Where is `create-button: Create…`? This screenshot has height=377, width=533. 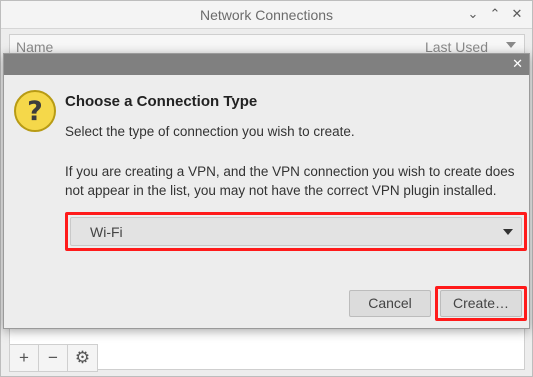 create-button: Create… is located at coordinates (481, 303).